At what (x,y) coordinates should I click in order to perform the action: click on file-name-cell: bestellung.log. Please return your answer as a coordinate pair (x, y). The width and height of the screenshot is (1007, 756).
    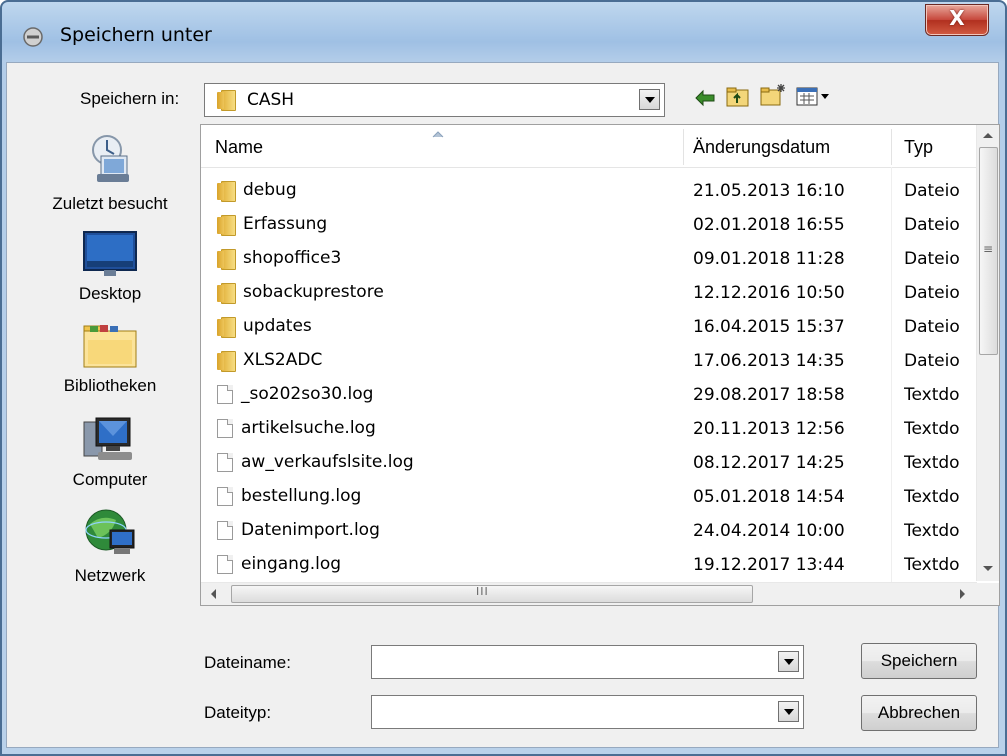
    Looking at the image, I should click on (289, 496).